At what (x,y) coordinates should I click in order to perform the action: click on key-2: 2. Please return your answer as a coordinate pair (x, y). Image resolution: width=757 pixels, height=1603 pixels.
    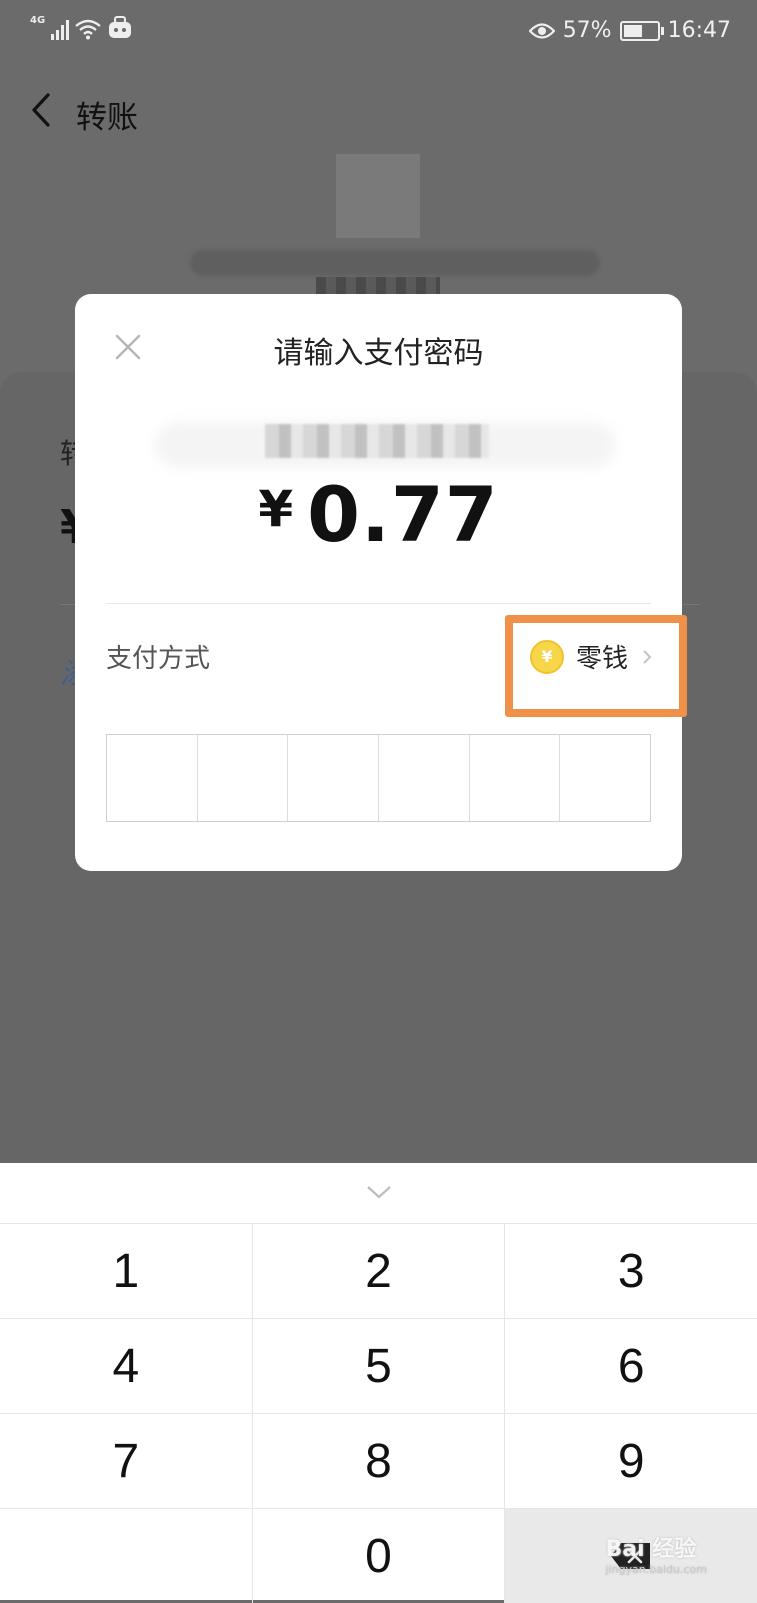
    Looking at the image, I should click on (379, 1271).